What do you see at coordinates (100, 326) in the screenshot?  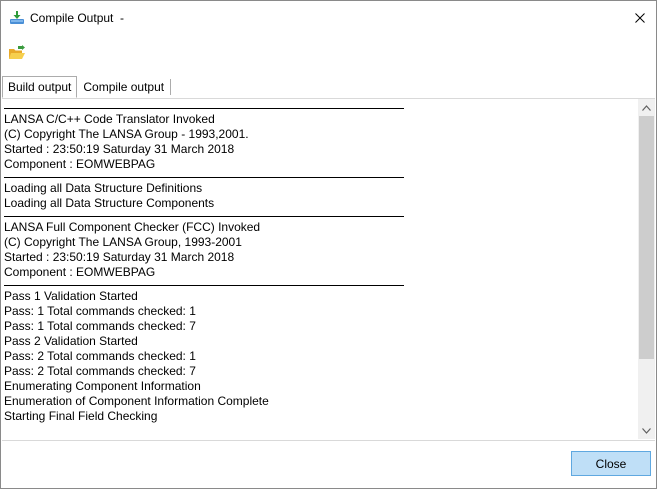 I see `log-line: Pass: 1 Total commands checked: 7` at bounding box center [100, 326].